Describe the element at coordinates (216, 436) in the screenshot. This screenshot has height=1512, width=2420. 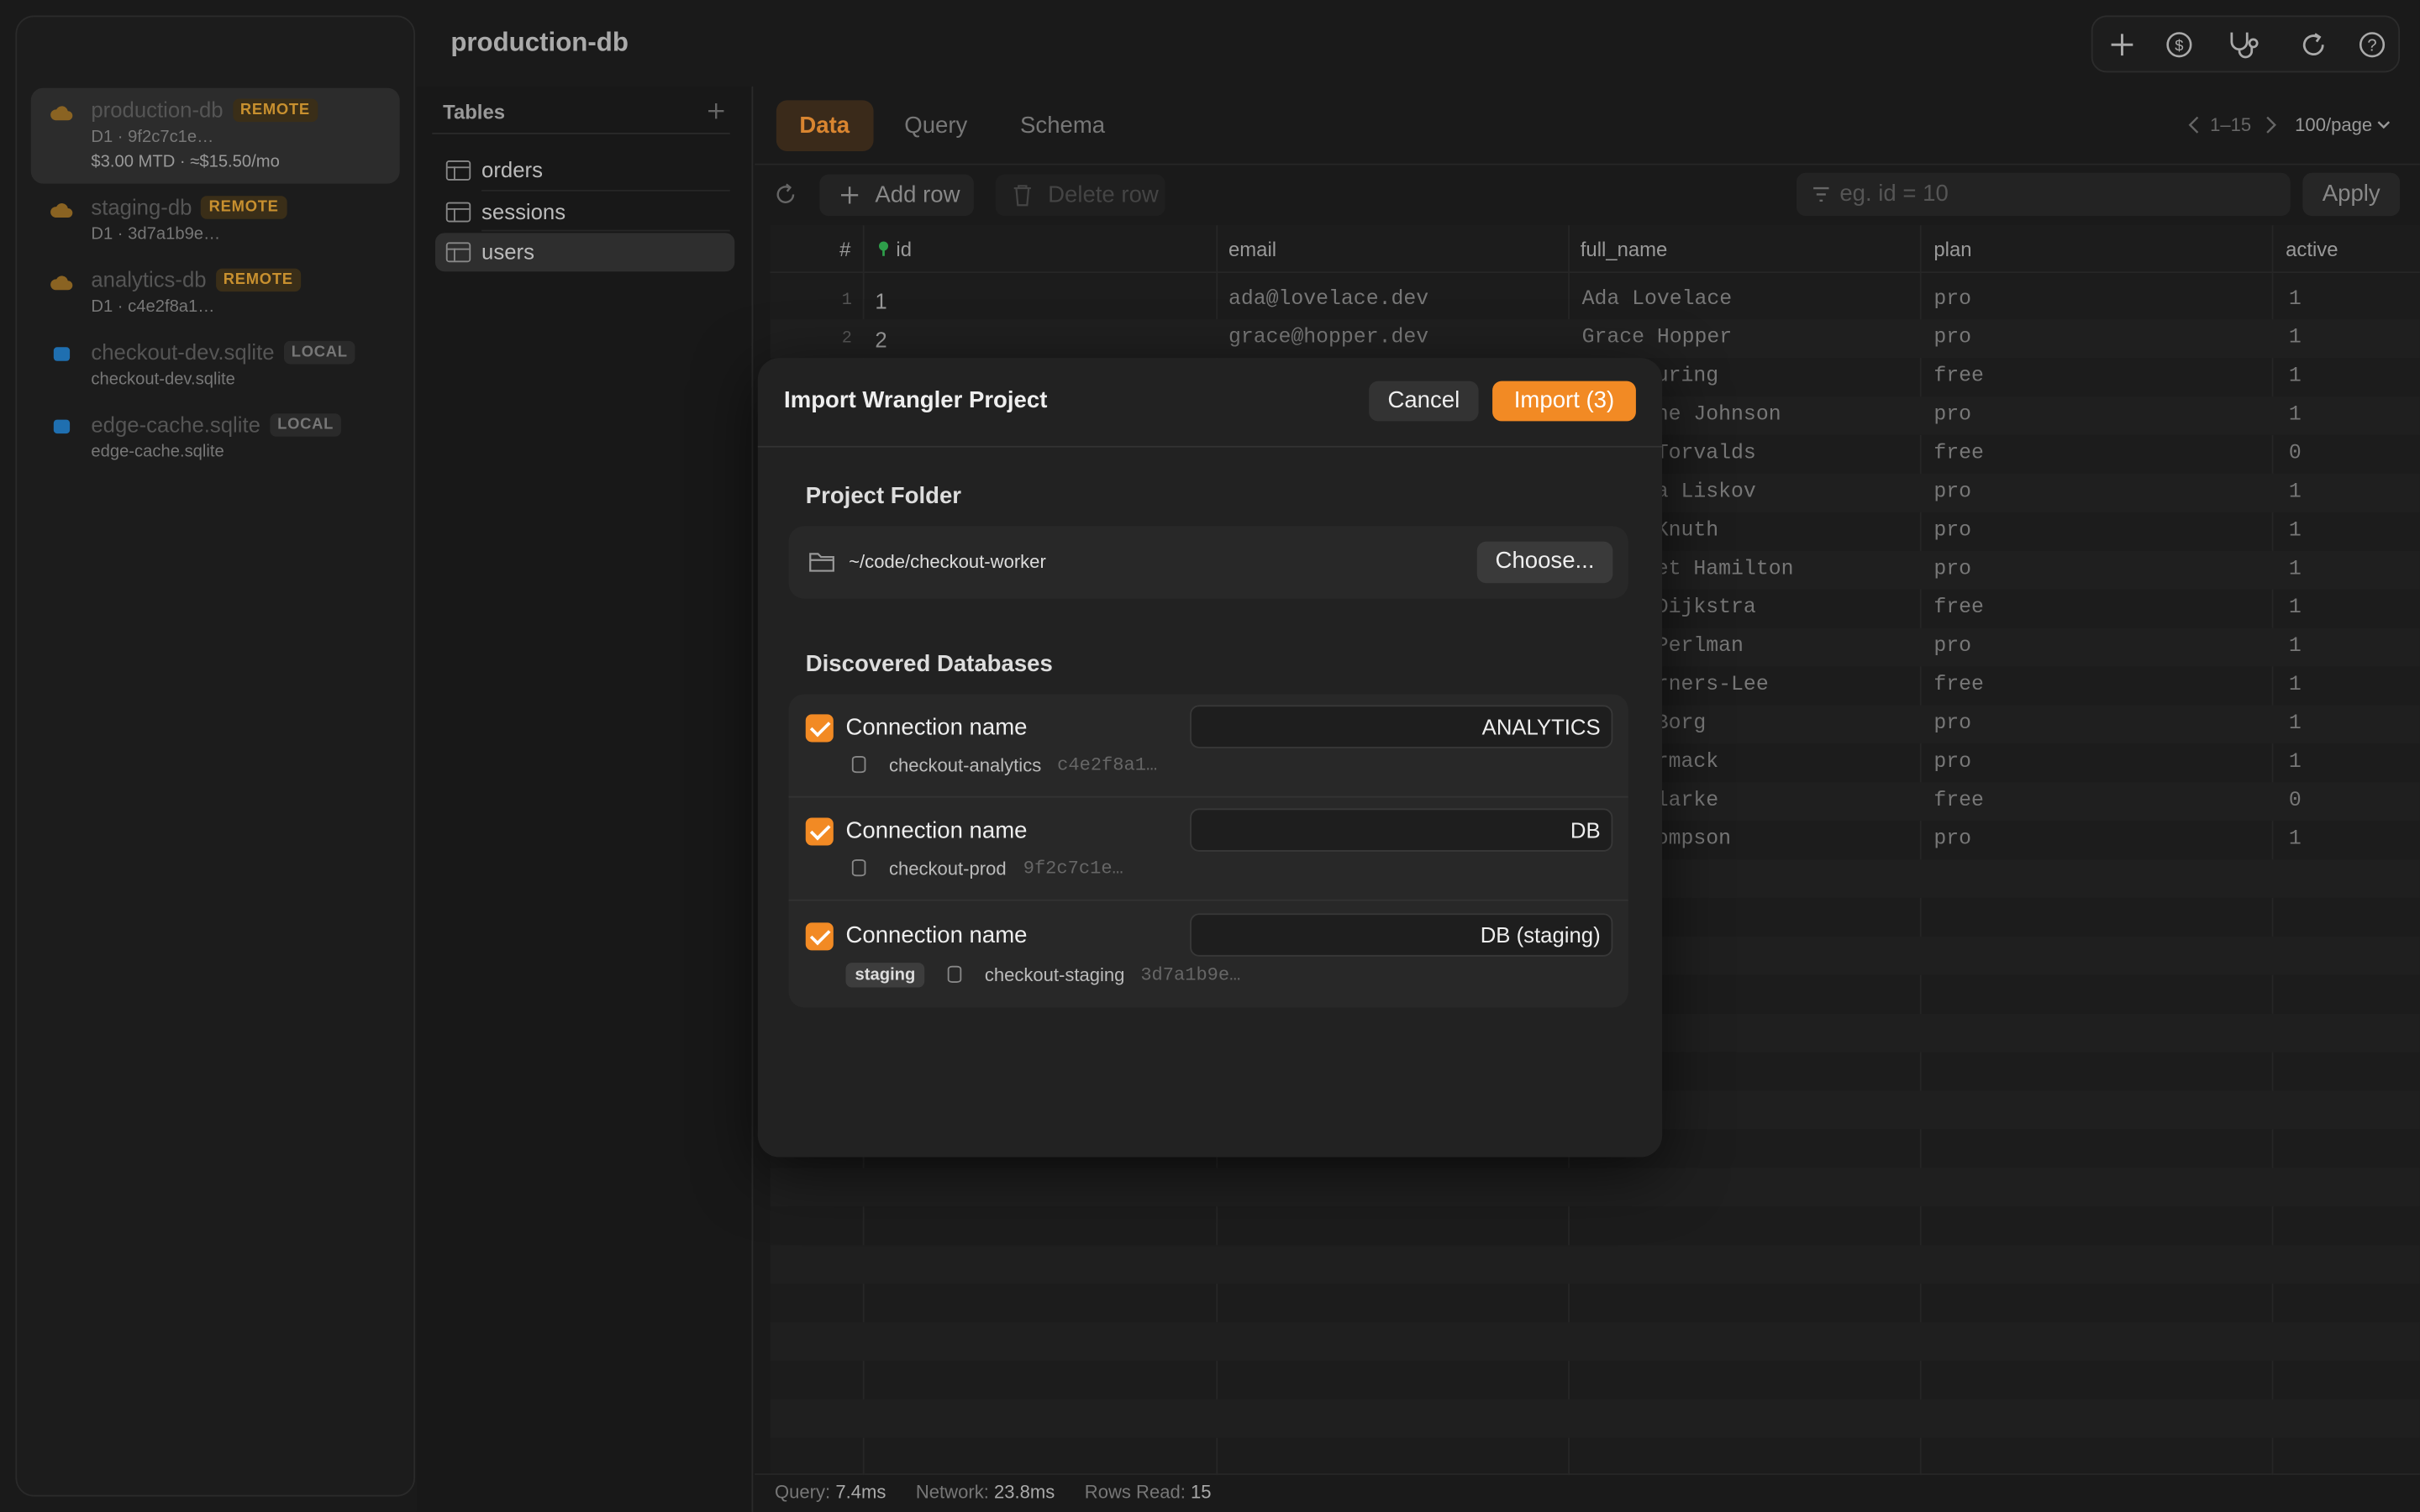
I see `connection-item-edge-cache: edge-cache.sqlite LOCAL edge-cache.sqlite` at that location.